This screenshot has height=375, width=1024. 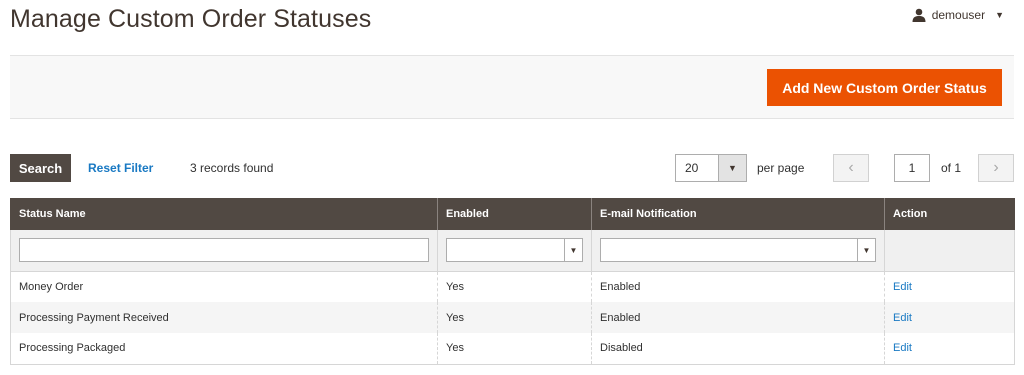 What do you see at coordinates (781, 168) in the screenshot?
I see `per-page-label: per page` at bounding box center [781, 168].